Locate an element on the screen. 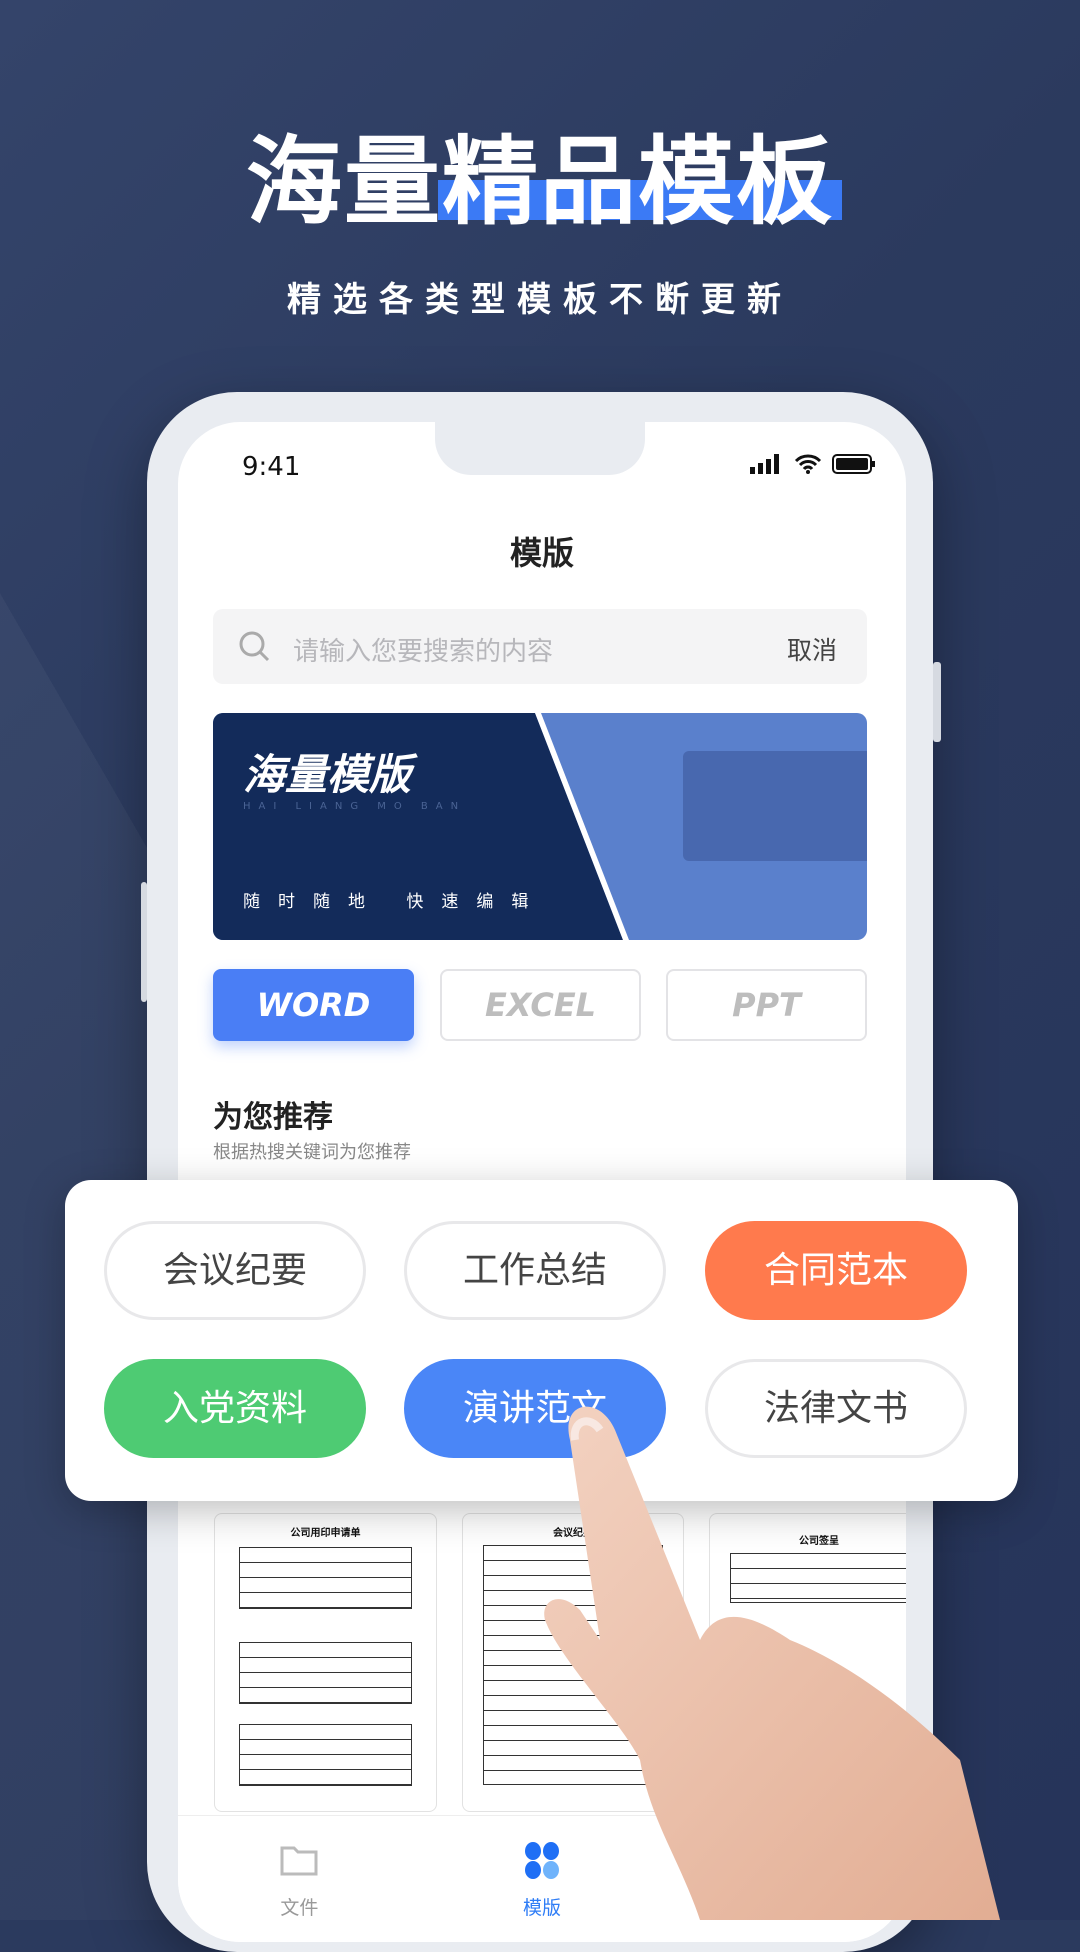 The height and width of the screenshot is (1952, 1080). template-card: 会议纪要 is located at coordinates (573, 1662).